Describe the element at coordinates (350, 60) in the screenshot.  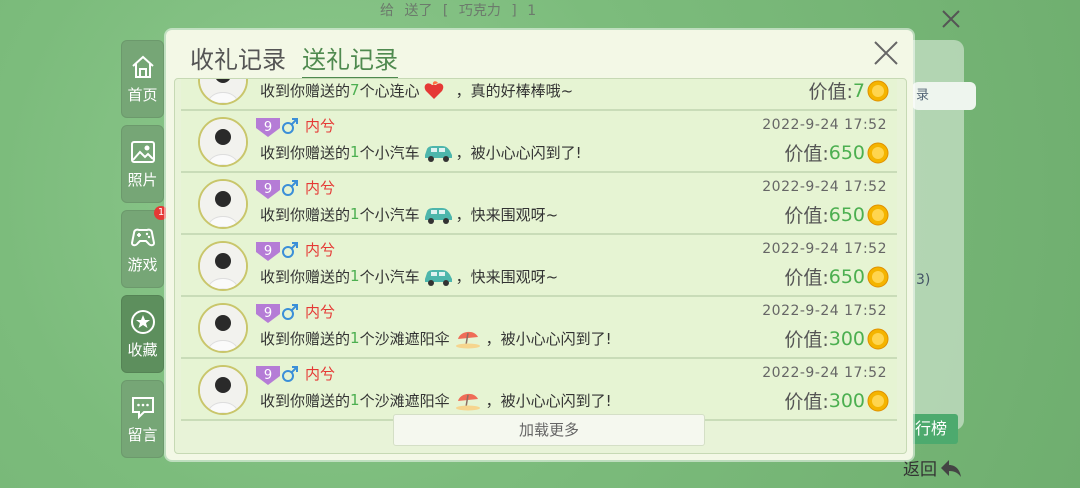
I see `tab-sent-gifts: 送礼记录` at that location.